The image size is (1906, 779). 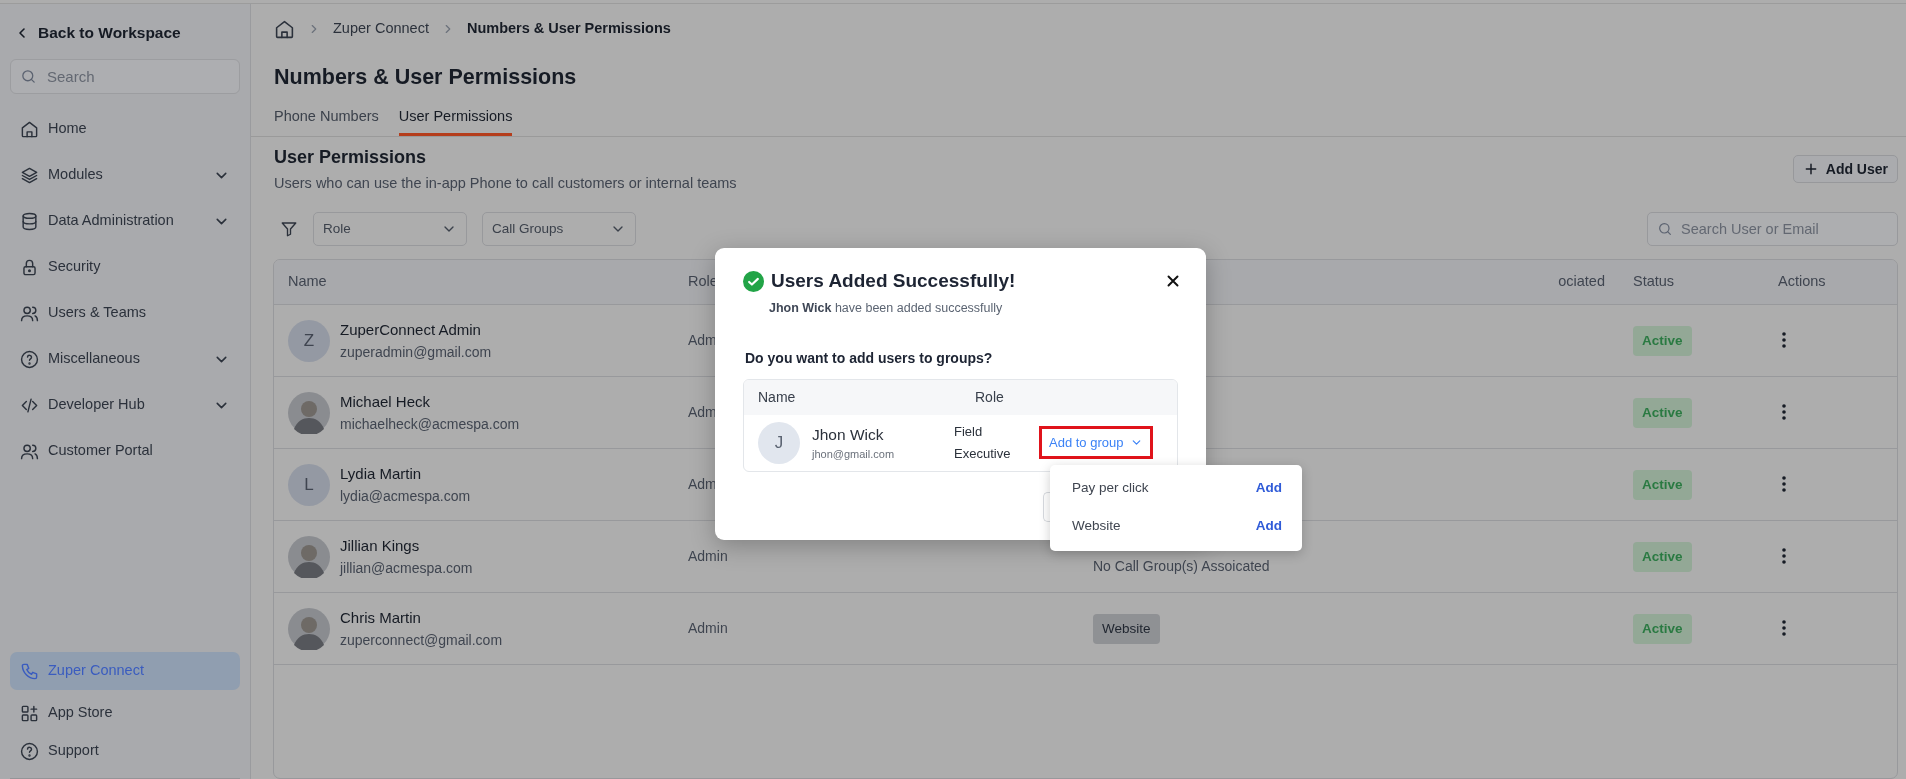 What do you see at coordinates (779, 442) in the screenshot?
I see `avatar: J` at bounding box center [779, 442].